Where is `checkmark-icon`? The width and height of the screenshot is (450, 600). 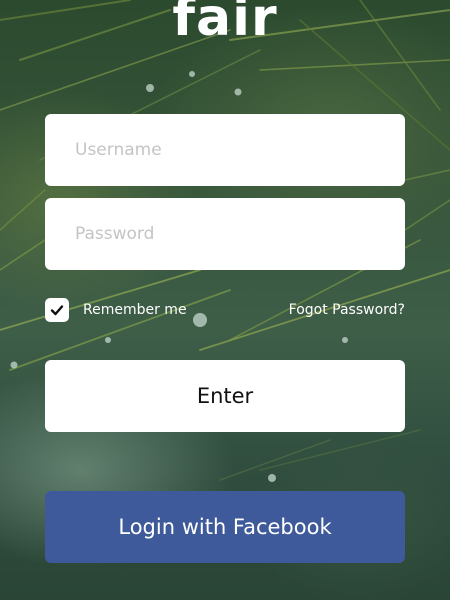
checkmark-icon is located at coordinates (57, 310).